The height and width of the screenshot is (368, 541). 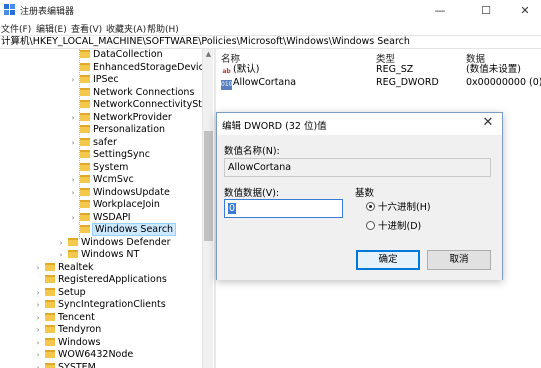 I want to click on tree-item-label: NetworkConnectivityStatu, so click(x=153, y=104).